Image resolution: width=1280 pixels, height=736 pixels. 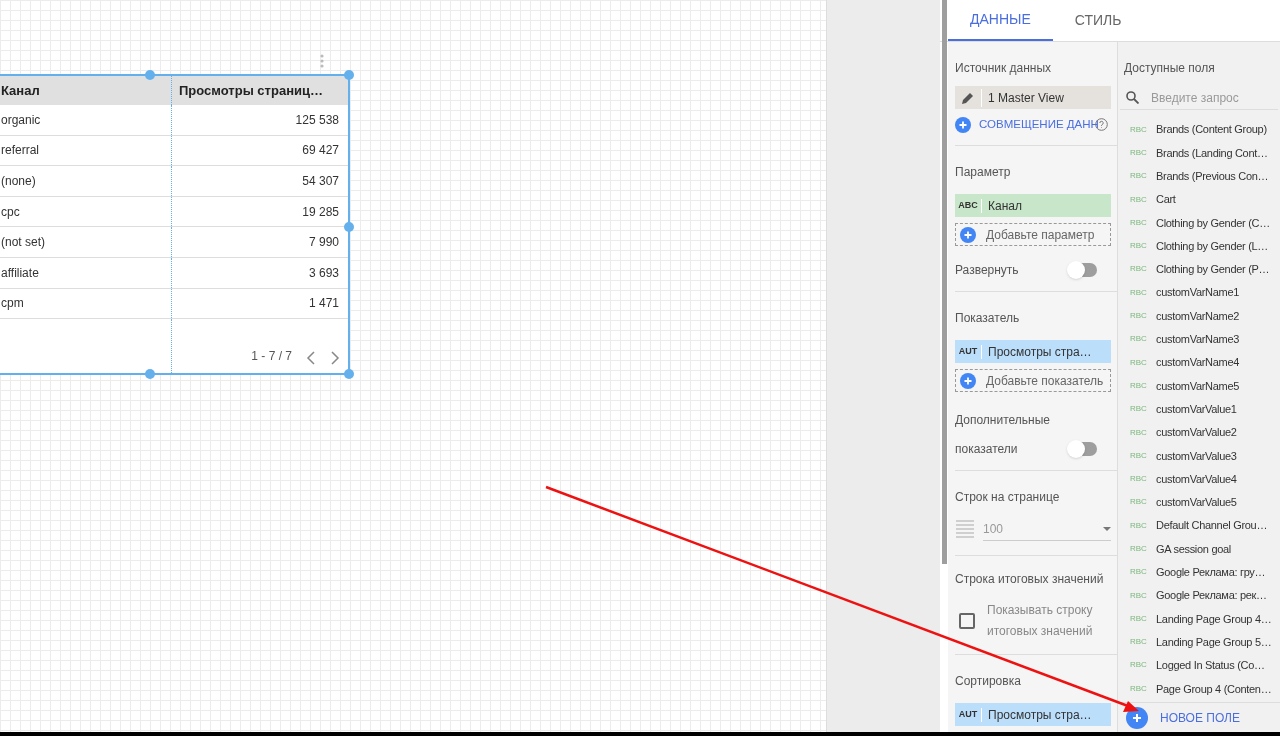 I want to click on field-list-item: RBC customVarName4, so click(x=1199, y=362).